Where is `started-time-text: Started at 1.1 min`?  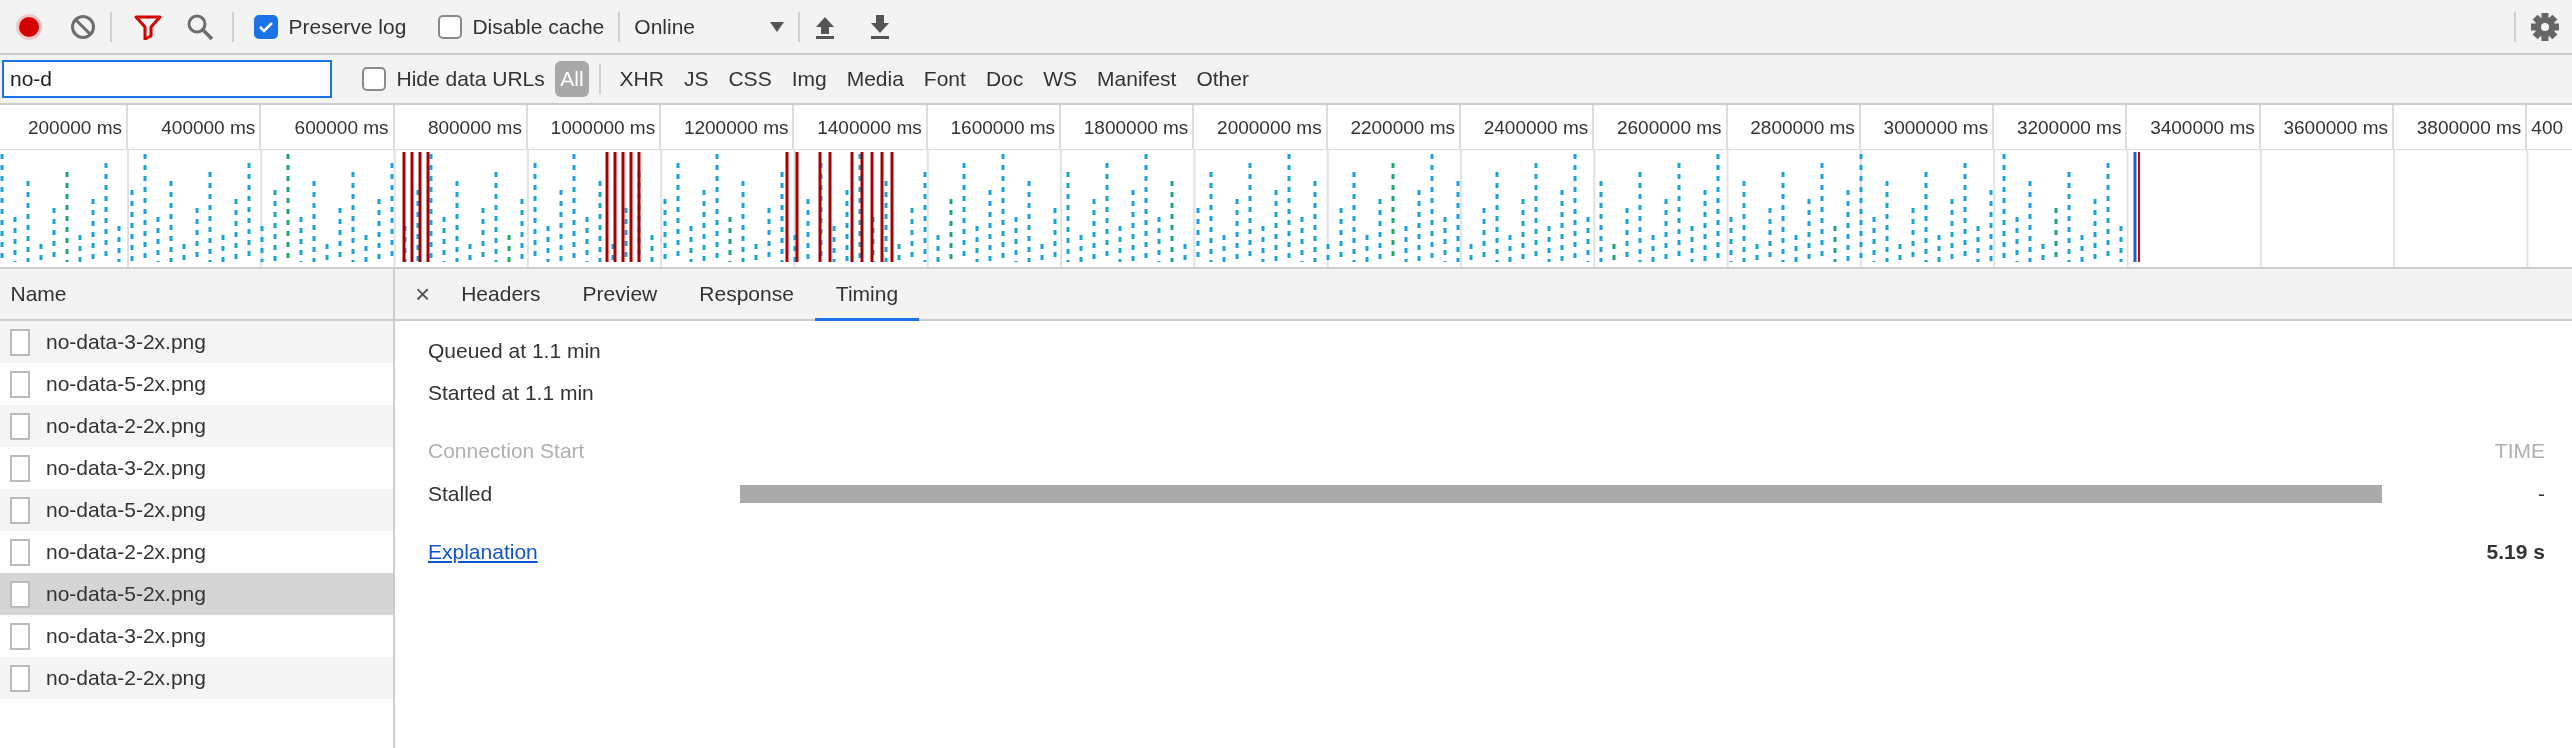
started-time-text: Started at 1.1 min is located at coordinates (511, 393).